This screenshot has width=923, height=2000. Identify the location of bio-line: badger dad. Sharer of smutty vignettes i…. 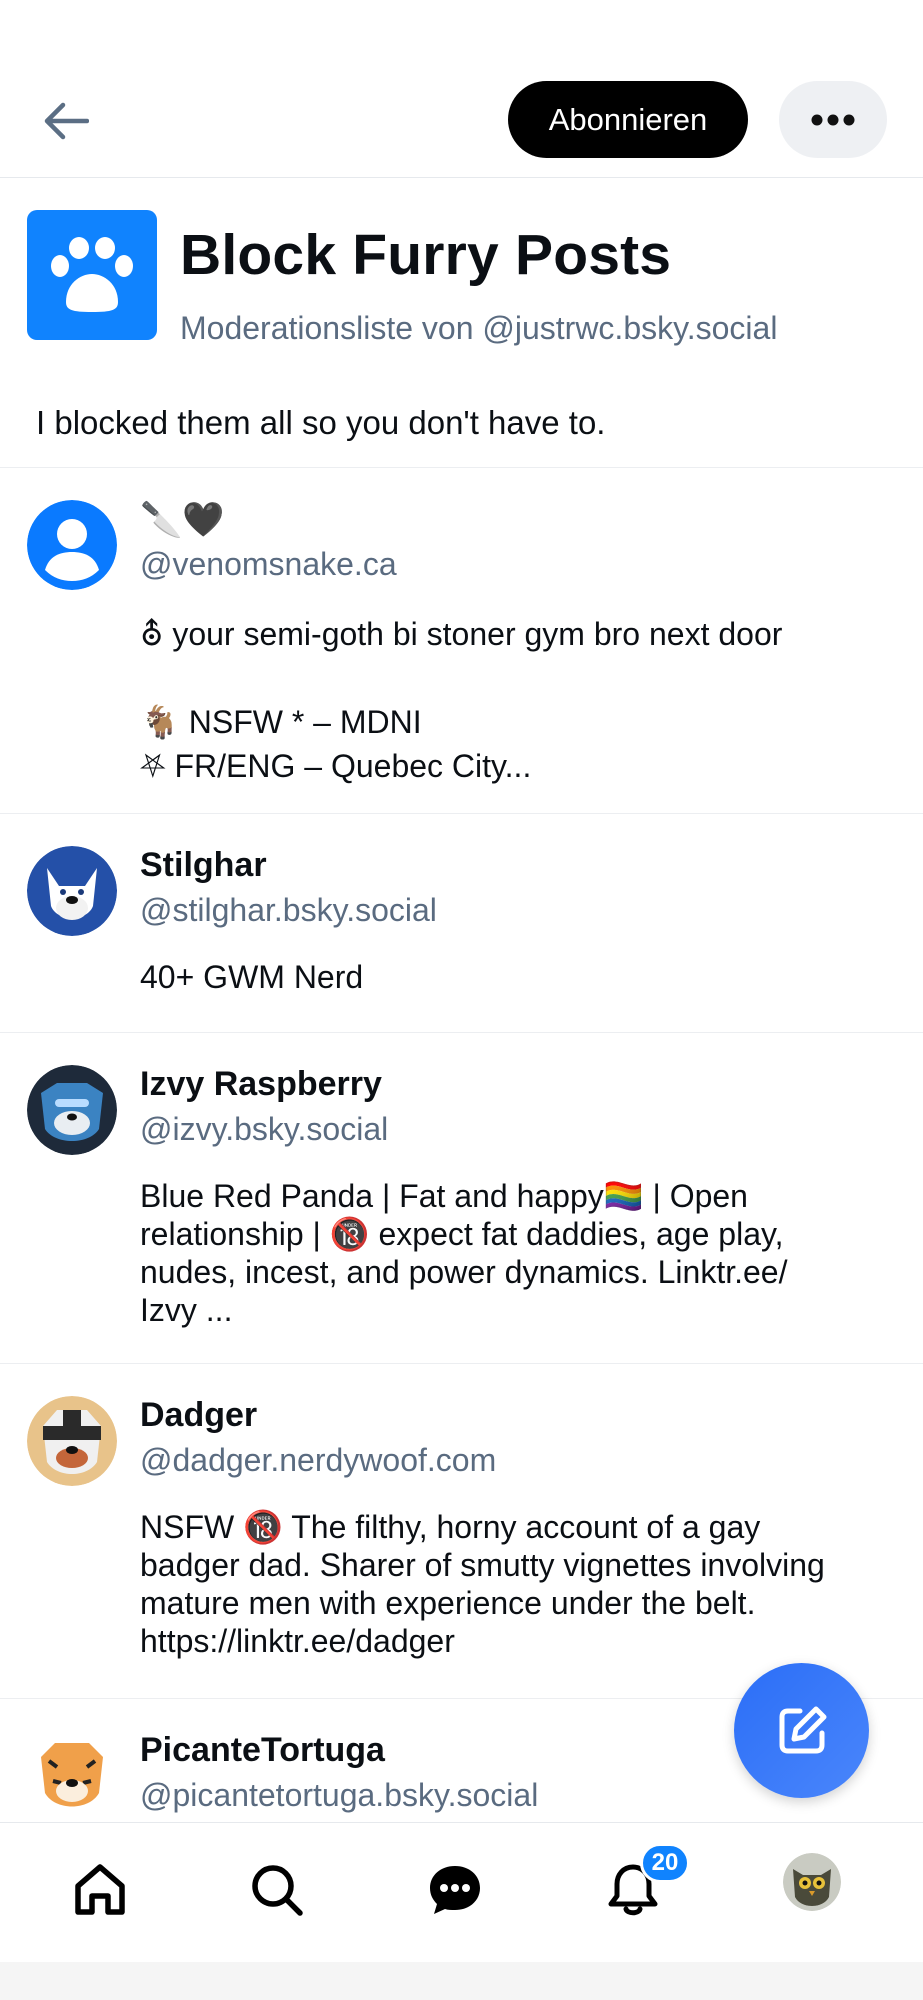
(482, 1565).